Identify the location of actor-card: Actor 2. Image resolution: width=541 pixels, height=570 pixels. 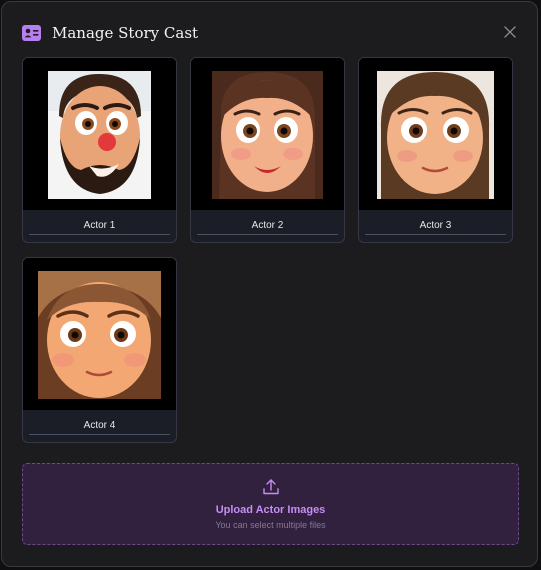
(267, 150).